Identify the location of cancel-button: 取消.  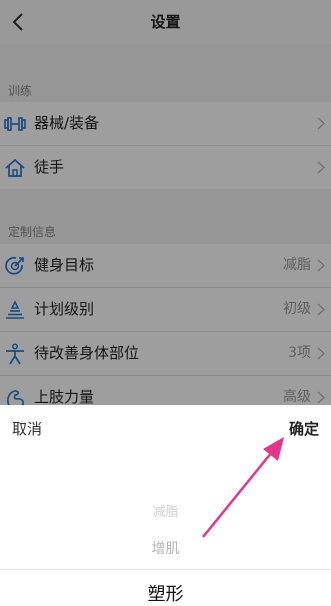
(27, 428).